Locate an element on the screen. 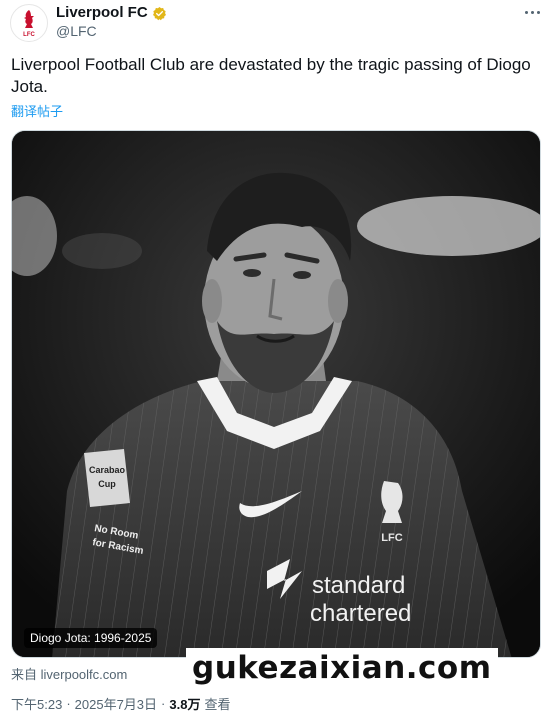 Image resolution: width=557 pixels, height=712 pixels. tweet-date: 2025年7月3日 is located at coordinates (116, 703).